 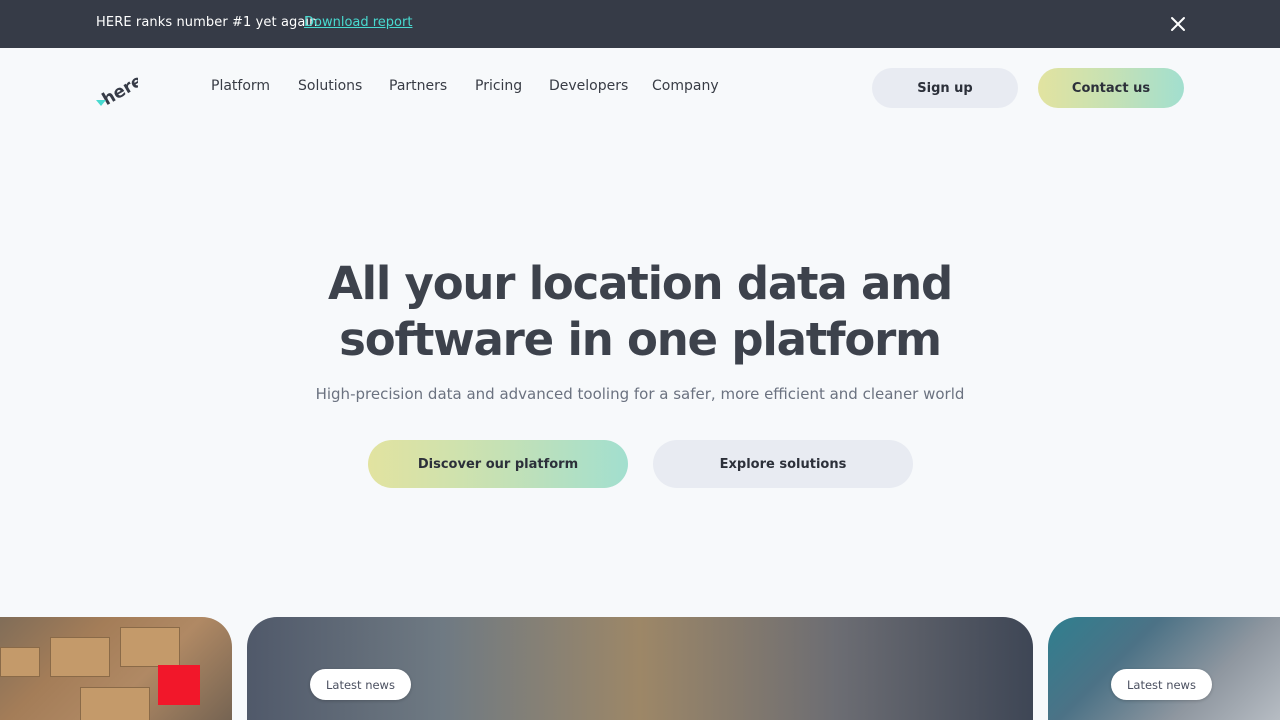 I want to click on contact-us-button: Contact us, so click(x=1111, y=88).